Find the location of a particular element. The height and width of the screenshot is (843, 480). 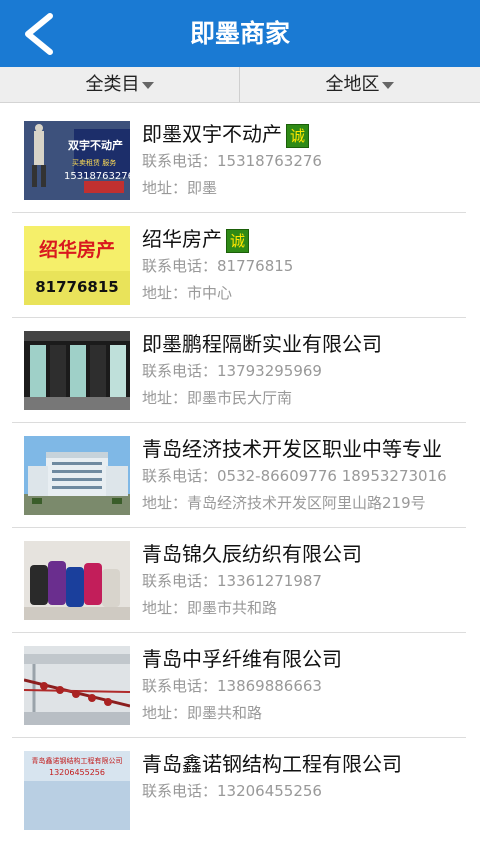

svg-text: 买卖租赁 服务 is located at coordinates (94, 162).